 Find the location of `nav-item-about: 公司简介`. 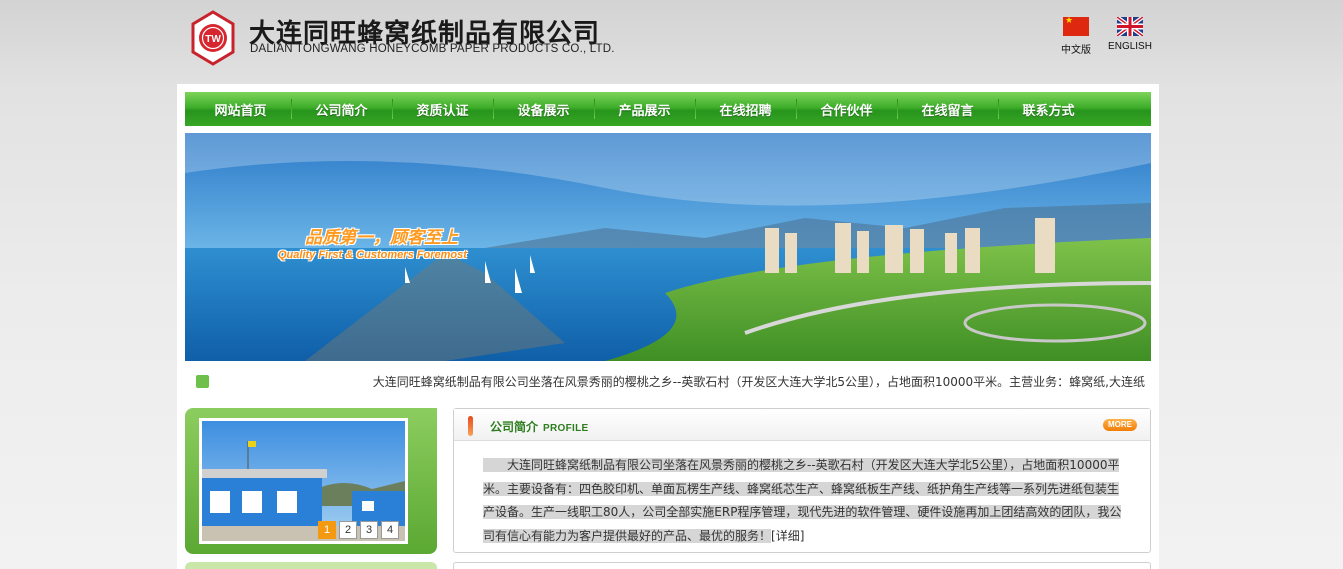

nav-item-about: 公司简介 is located at coordinates (341, 109).